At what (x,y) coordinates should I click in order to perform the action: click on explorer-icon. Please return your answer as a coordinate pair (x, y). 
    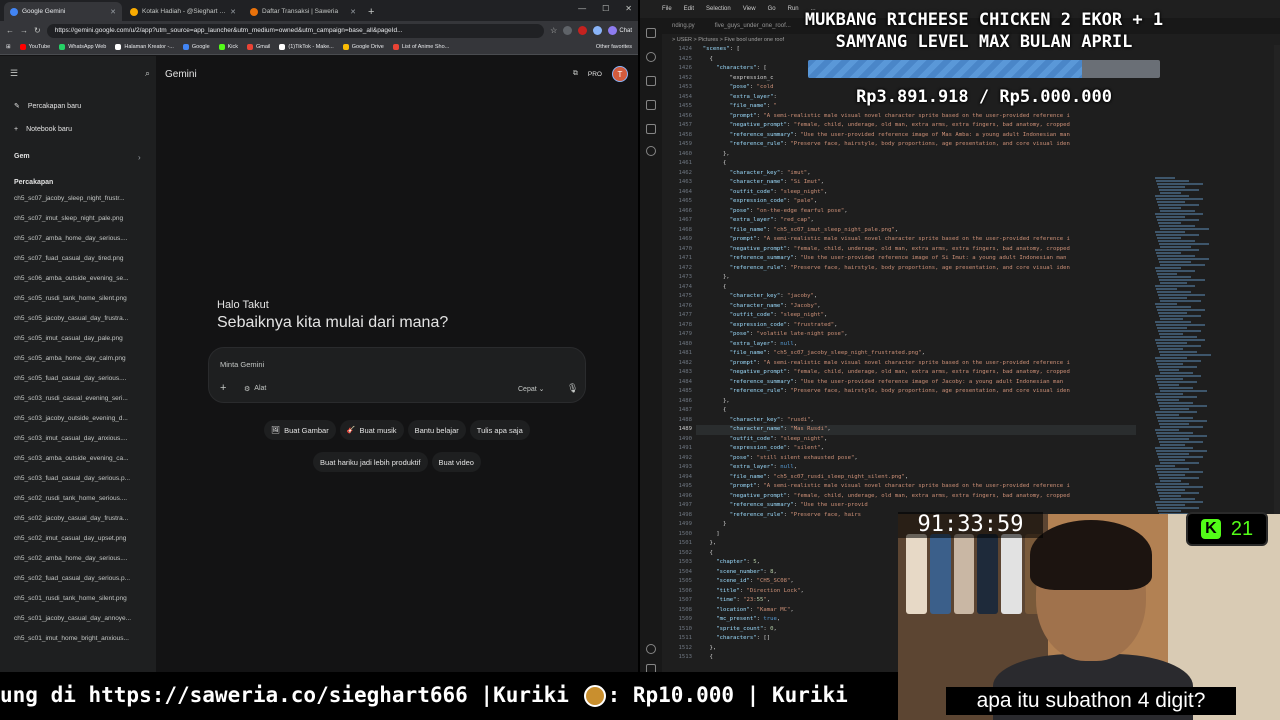
    Looking at the image, I should click on (651, 33).